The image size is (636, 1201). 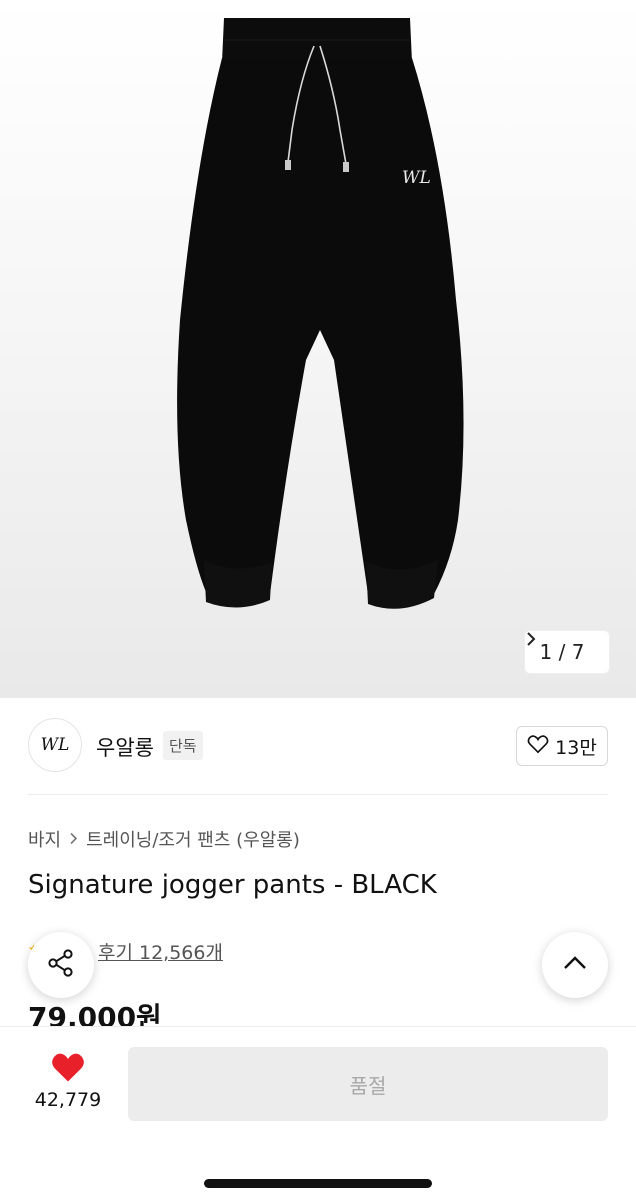 What do you see at coordinates (68, 1070) in the screenshot?
I see `heart-filled-icon` at bounding box center [68, 1070].